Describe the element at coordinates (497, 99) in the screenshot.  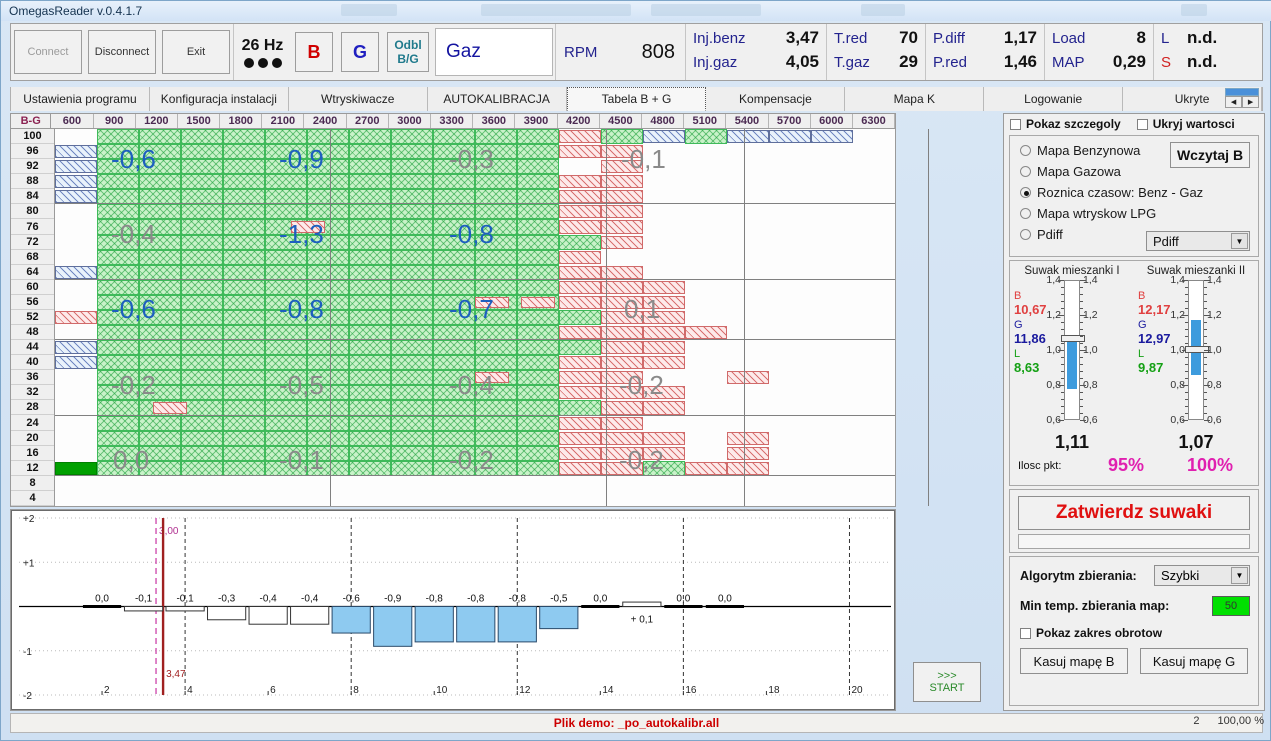
I see `tab-autokalibracja: AUTOKALIBRACJA` at that location.